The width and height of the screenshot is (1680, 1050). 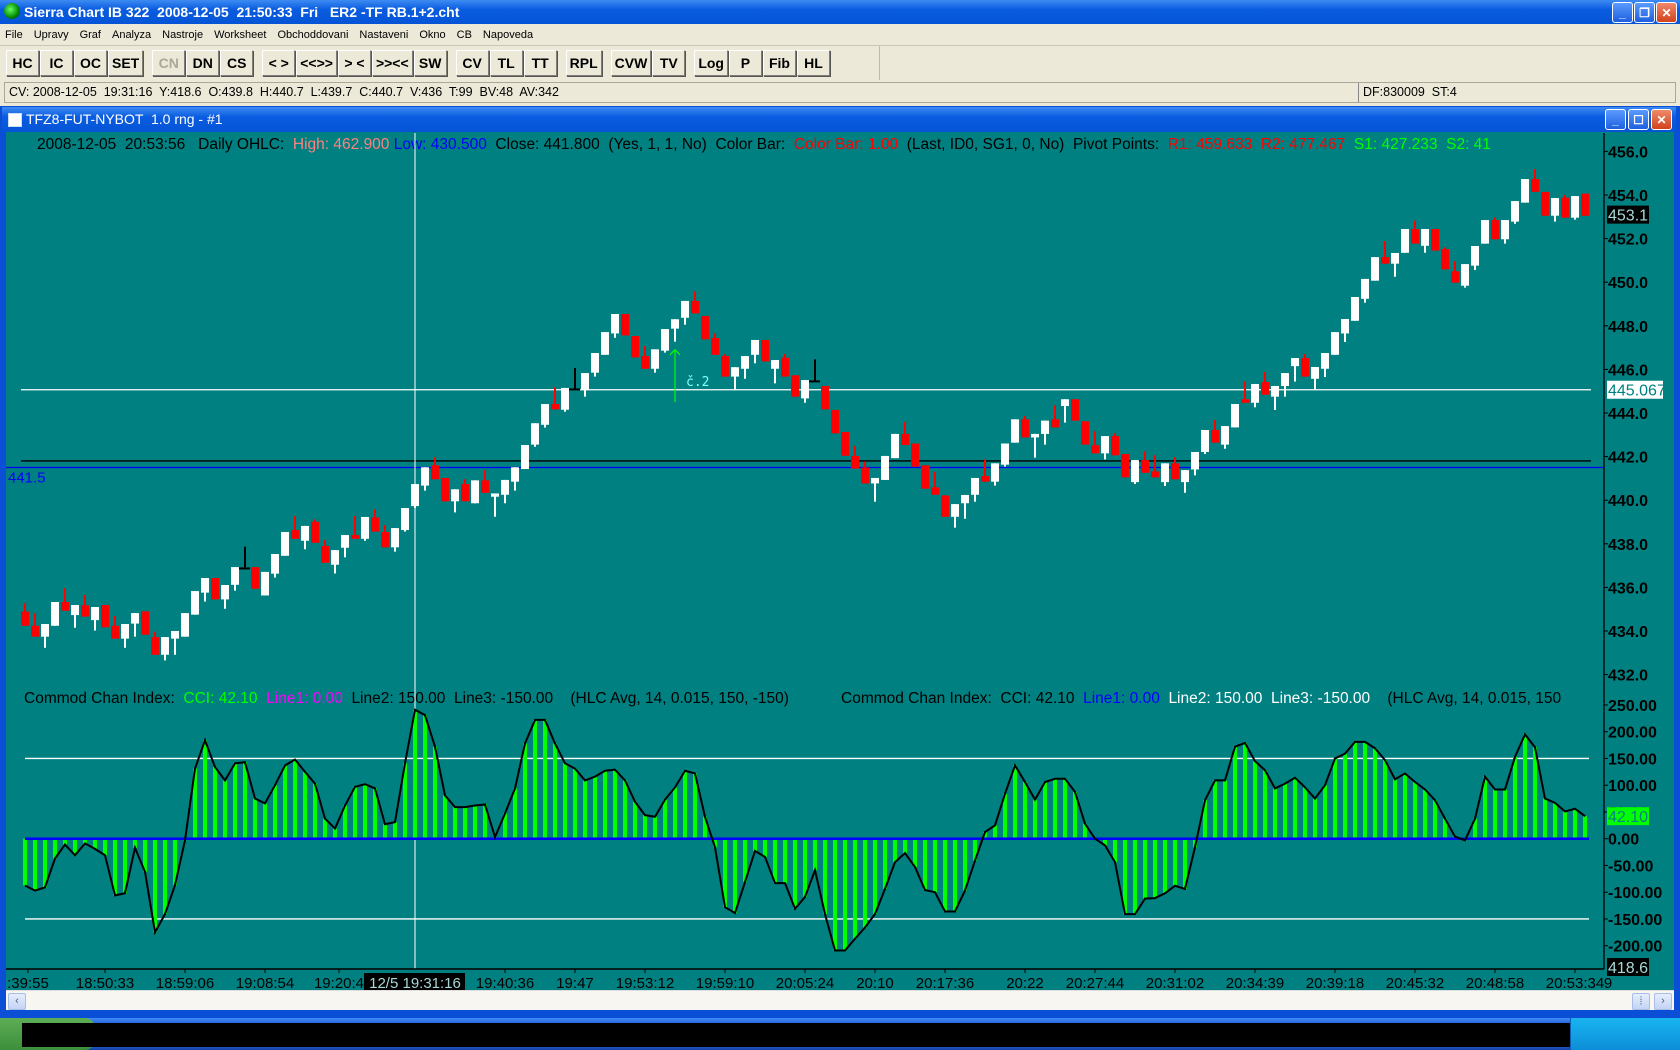 I want to click on close-button: ✕, so click(x=1666, y=12).